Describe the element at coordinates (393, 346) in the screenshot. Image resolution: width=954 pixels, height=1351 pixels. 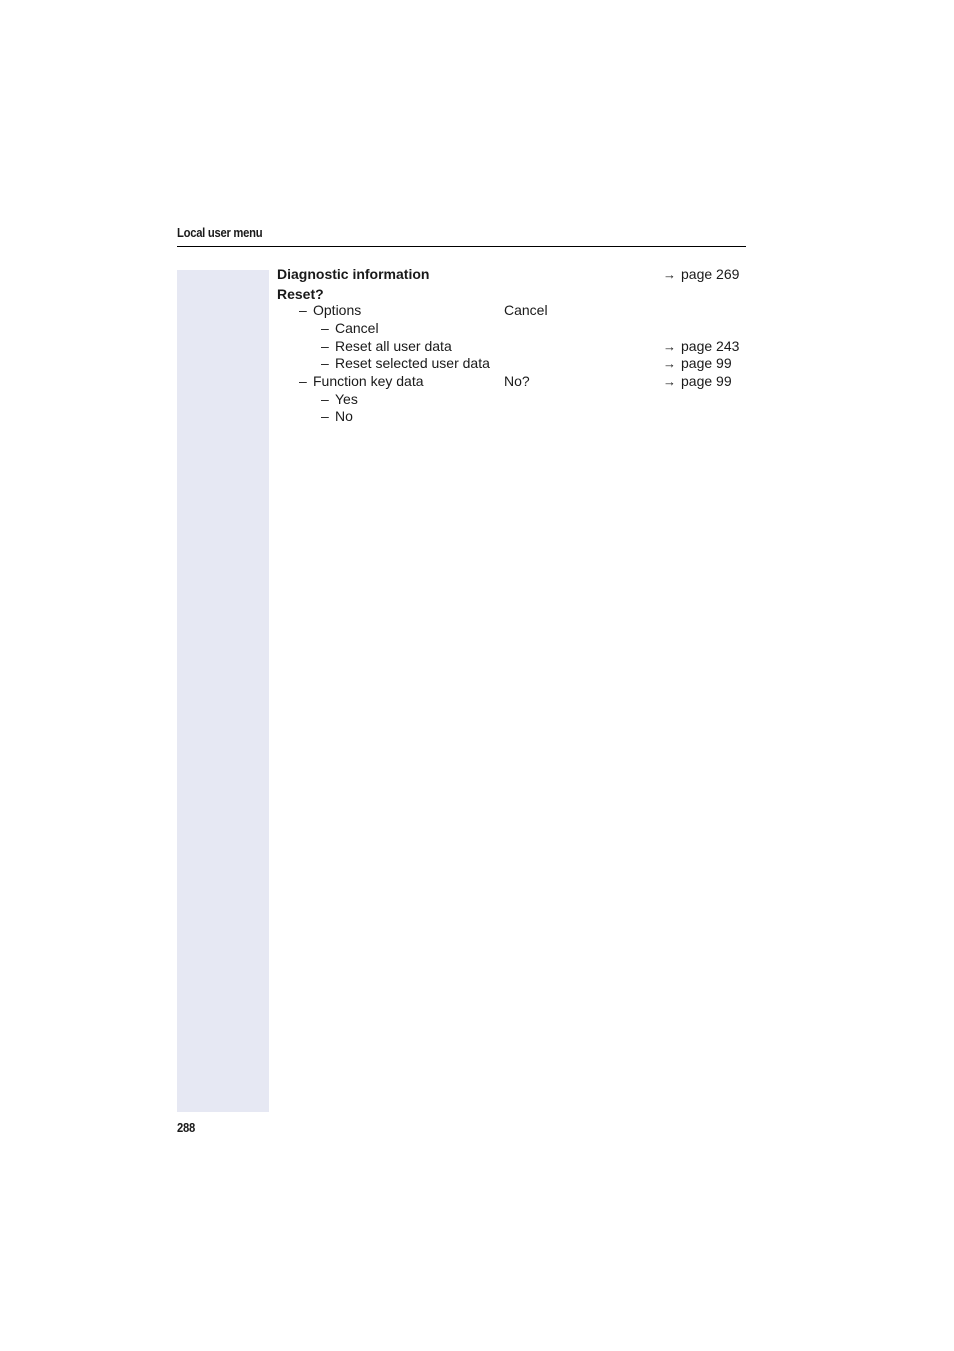
I see `option-label: Reset all user data` at that location.